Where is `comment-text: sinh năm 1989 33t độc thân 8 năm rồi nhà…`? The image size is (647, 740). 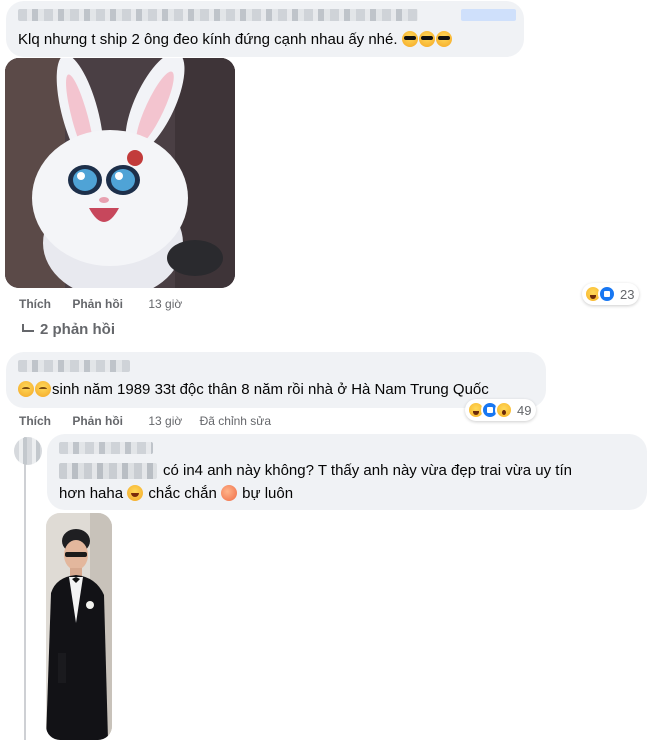 comment-text: sinh năm 1989 33t độc thân 8 năm rồi nhà… is located at coordinates (253, 390).